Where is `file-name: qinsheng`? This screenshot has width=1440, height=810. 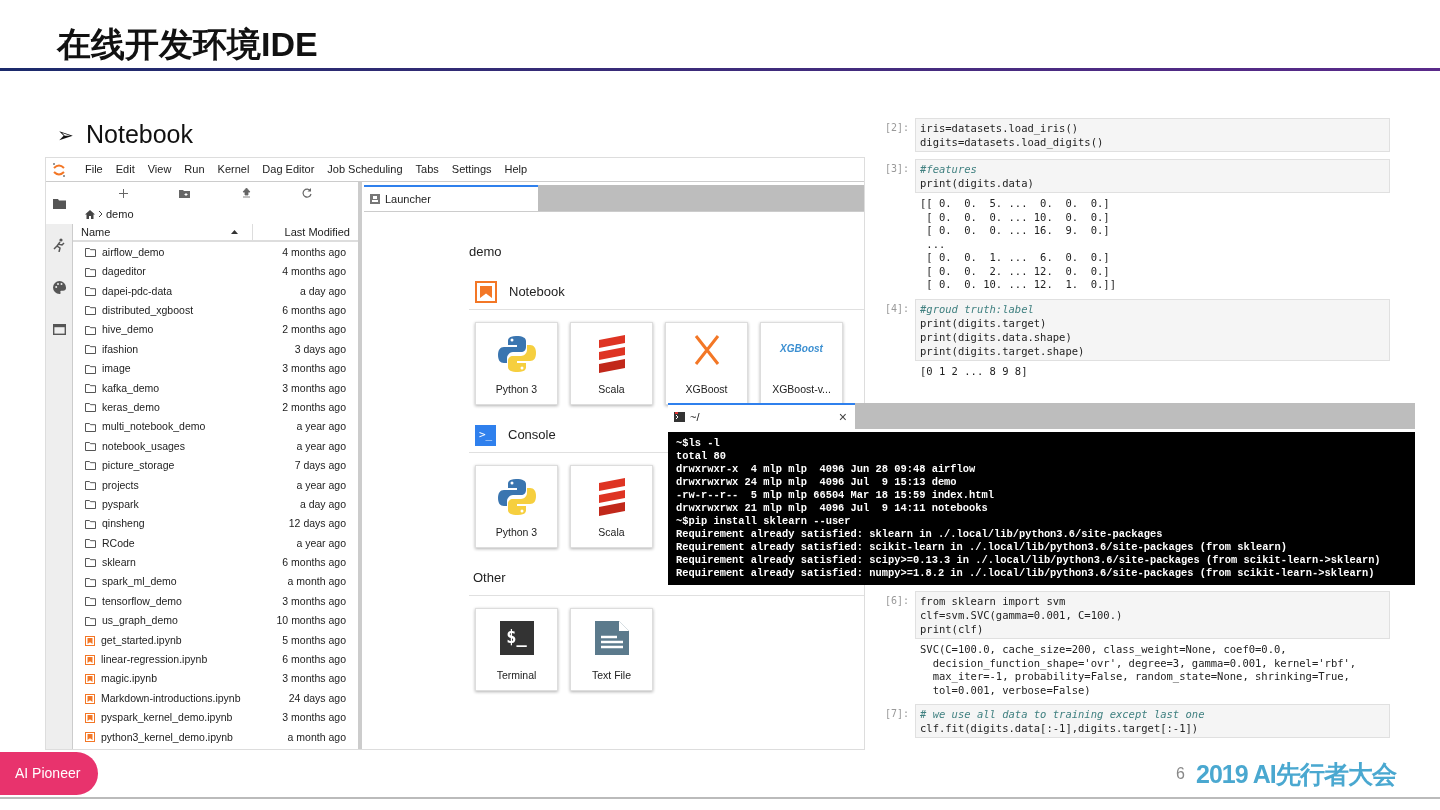
file-name: qinsheng is located at coordinates (124, 524).